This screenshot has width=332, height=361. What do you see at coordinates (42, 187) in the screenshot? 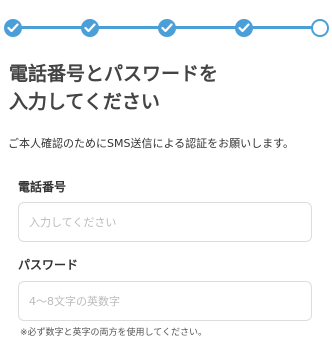
I see `phone-label: 電話番号` at bounding box center [42, 187].